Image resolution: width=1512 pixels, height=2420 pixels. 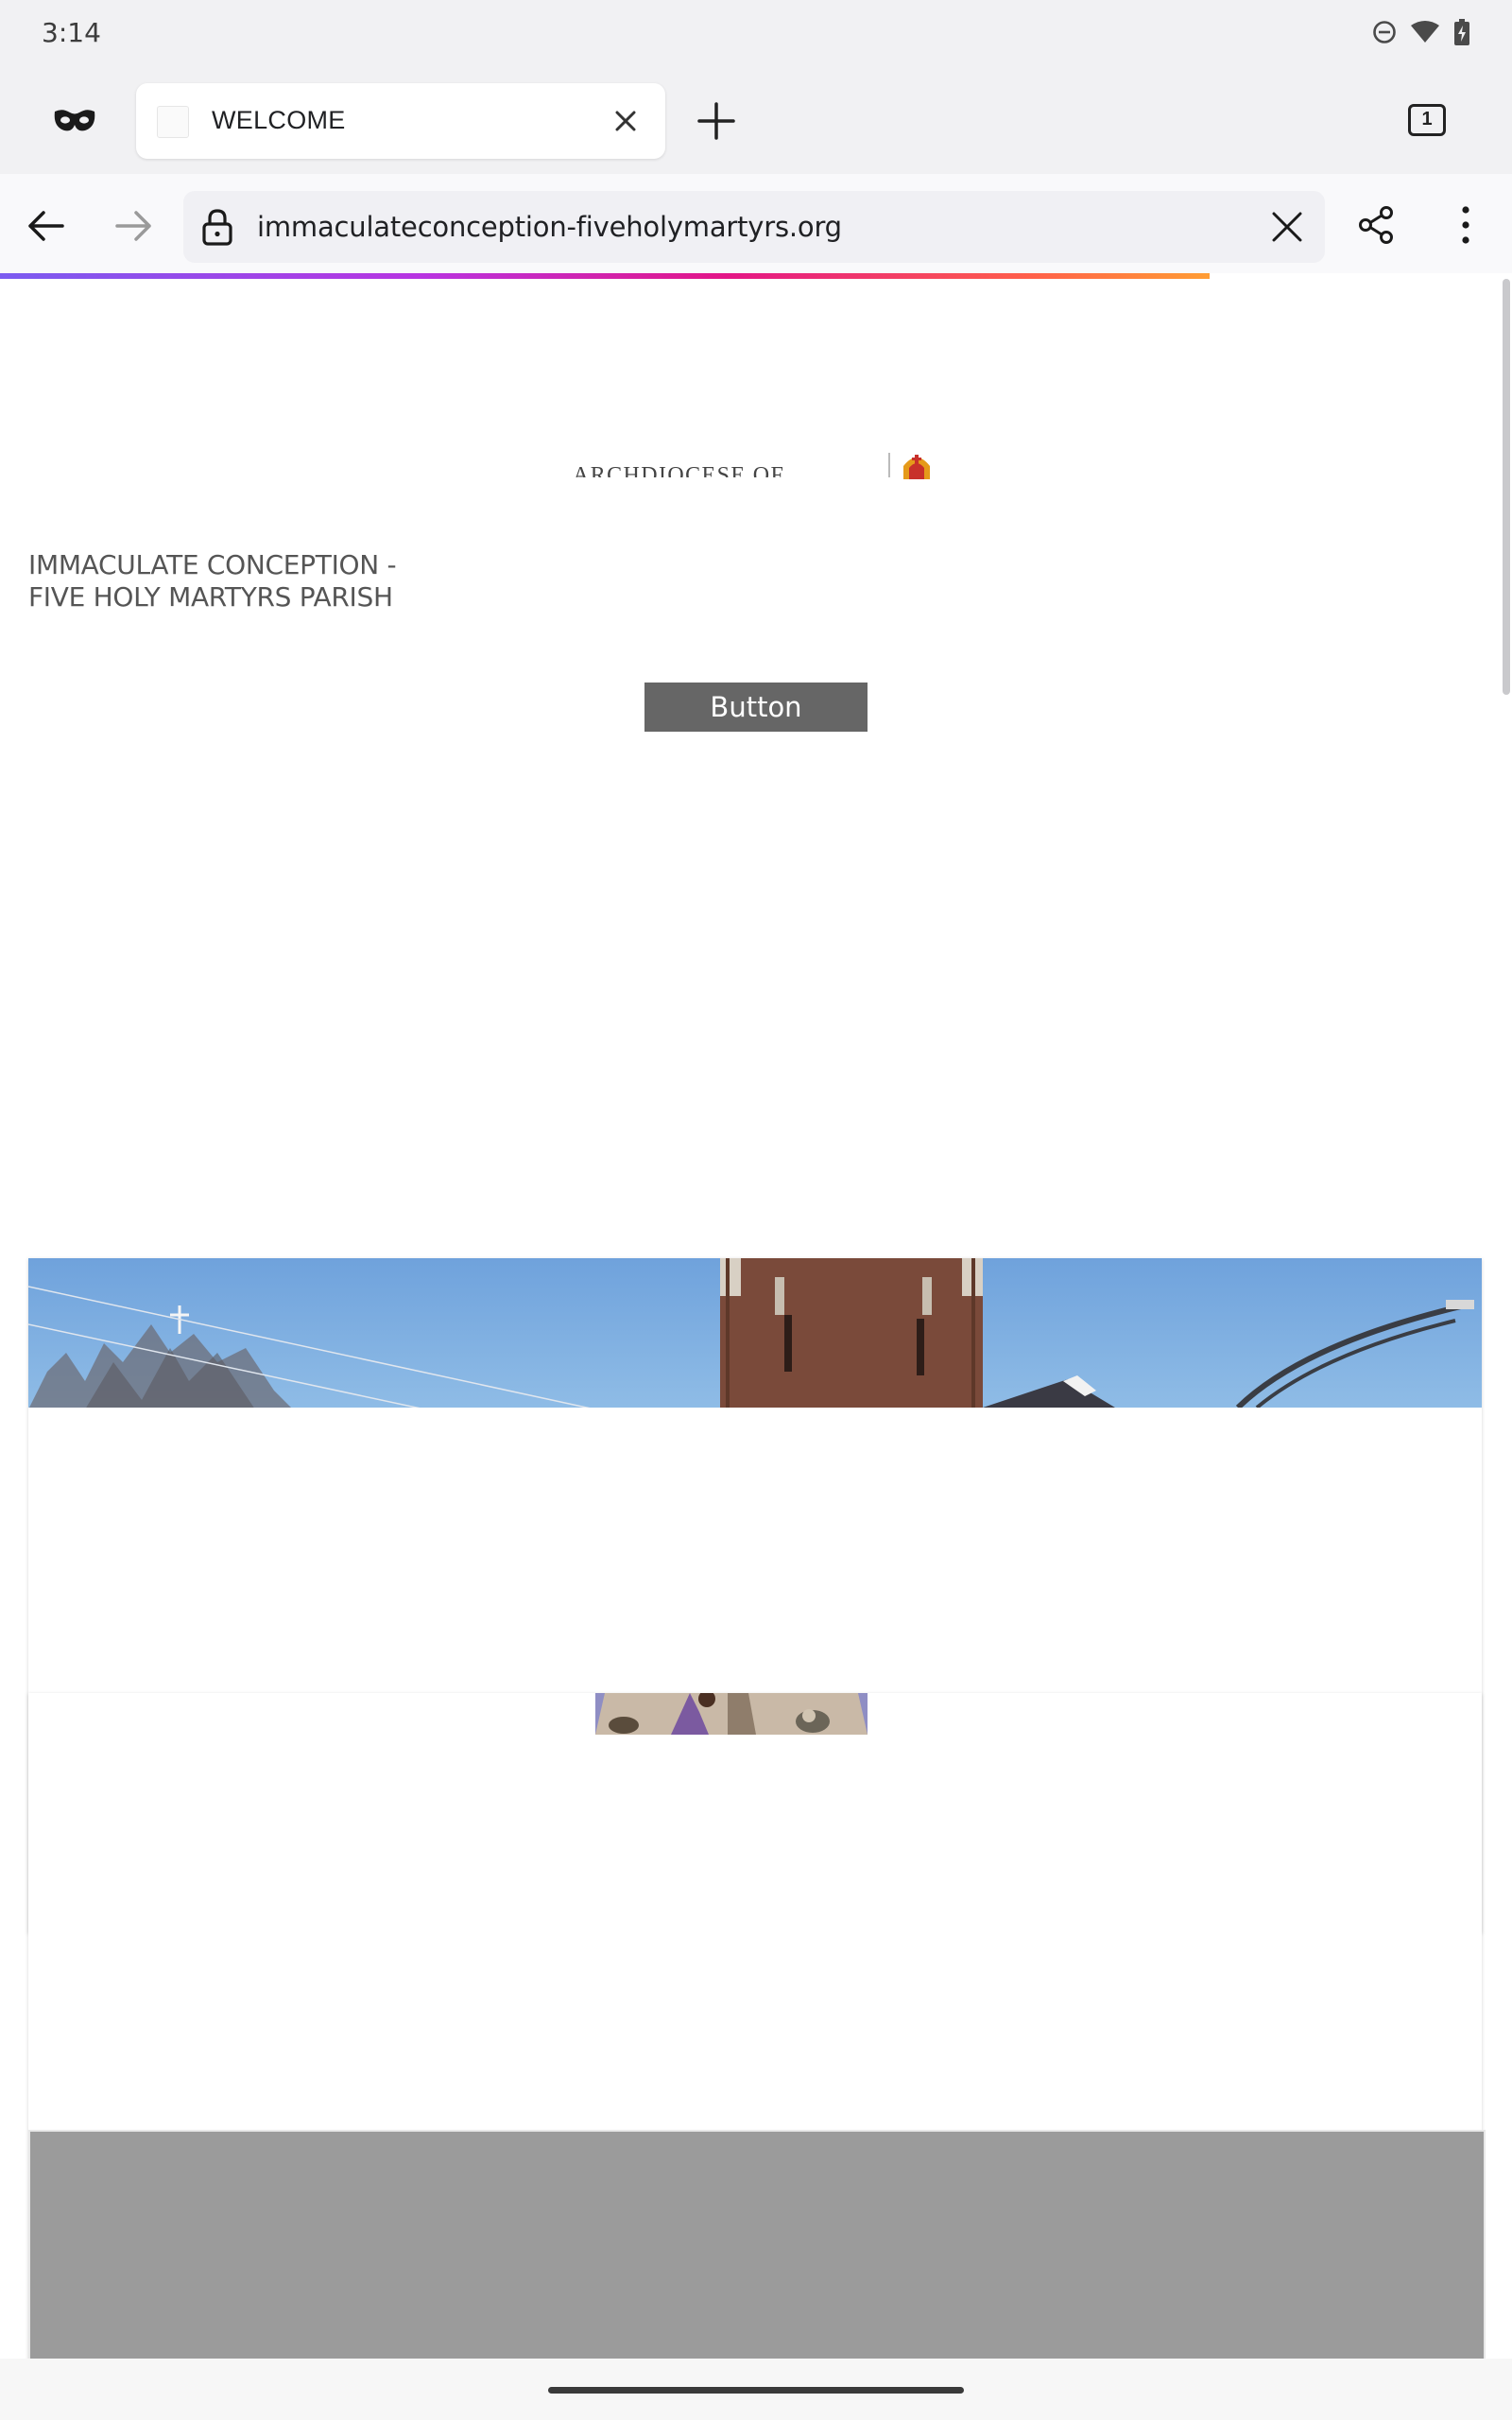 I want to click on lock-icon, so click(x=217, y=227).